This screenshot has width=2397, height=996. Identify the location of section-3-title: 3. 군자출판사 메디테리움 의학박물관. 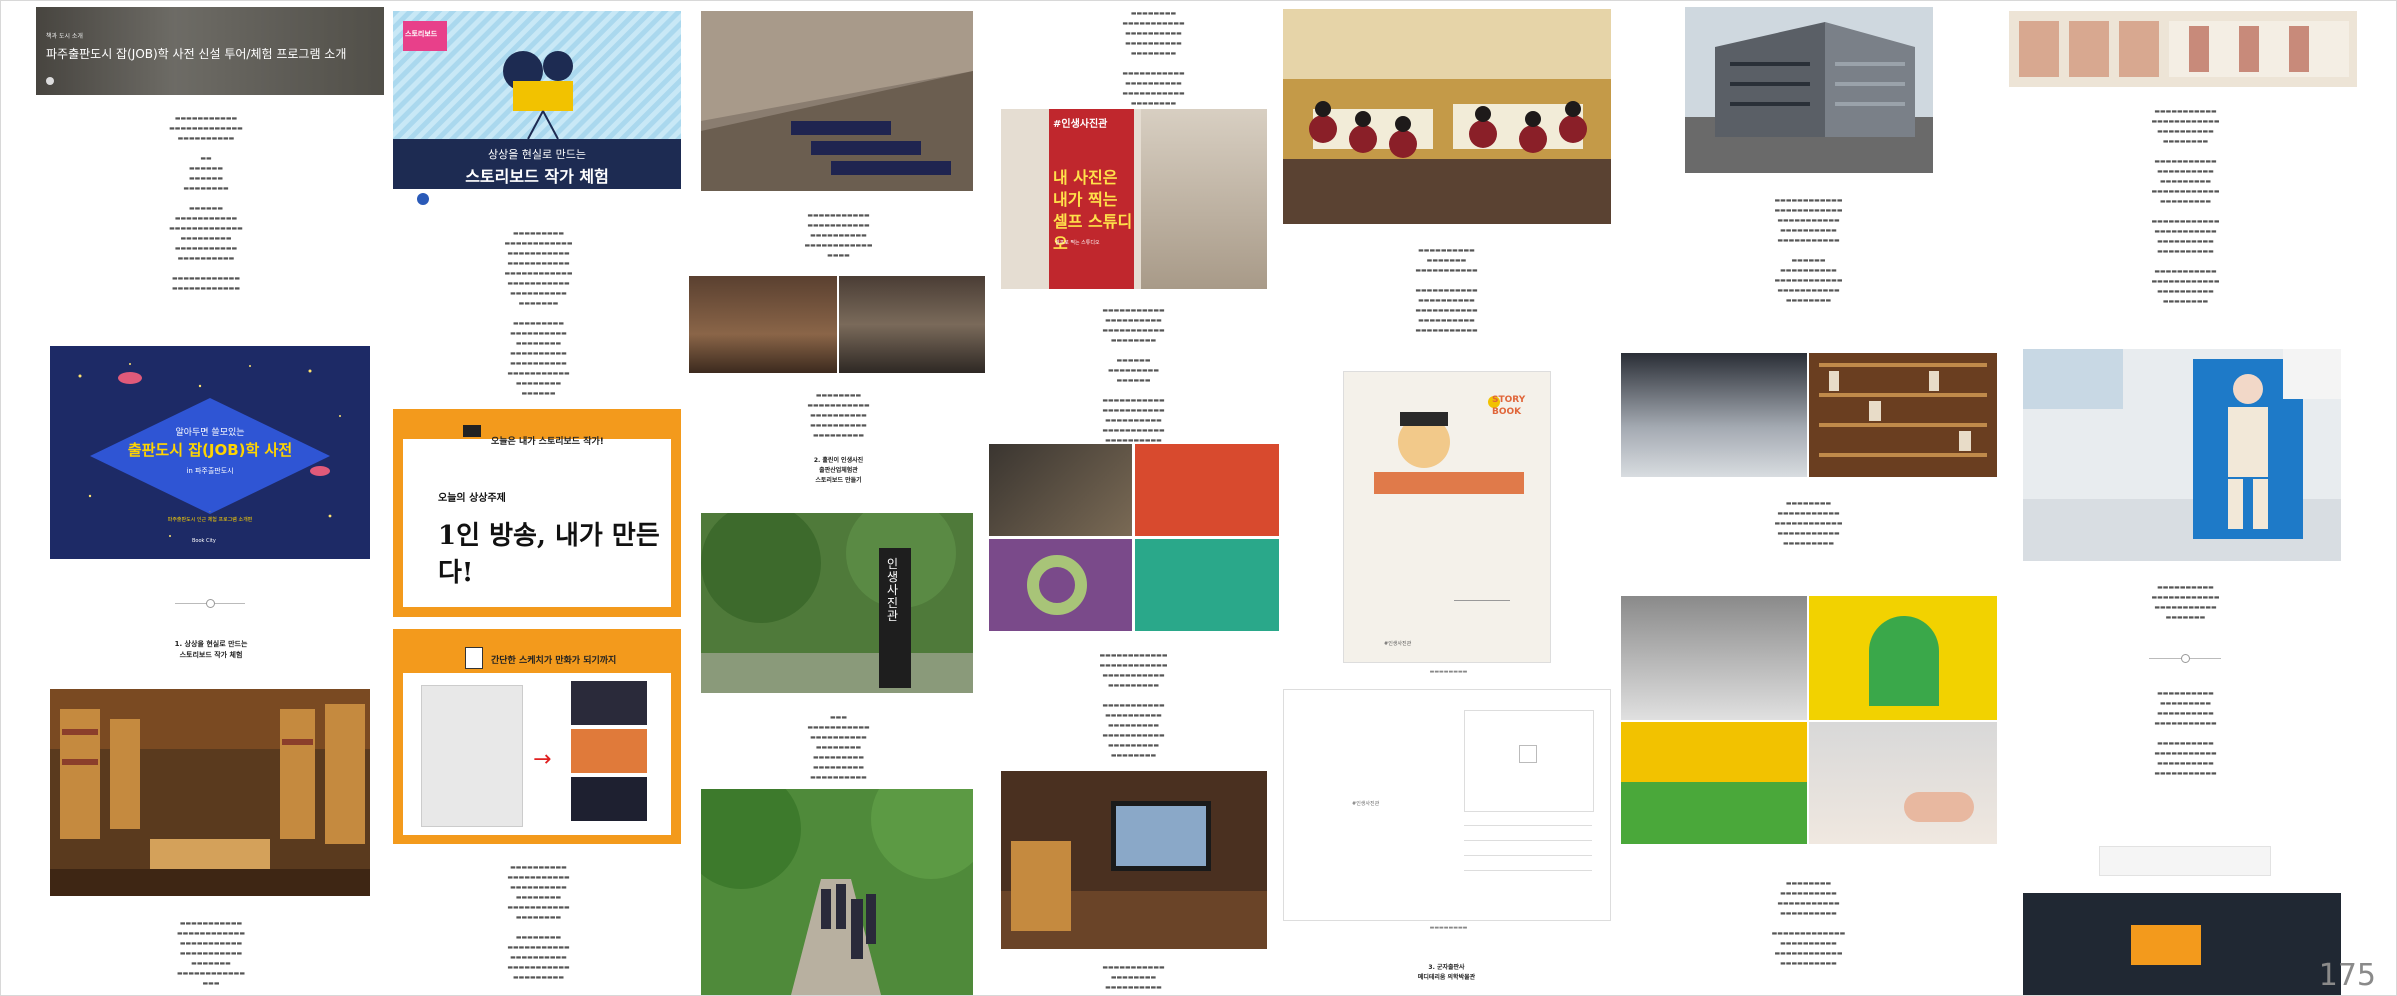
(1446, 972).